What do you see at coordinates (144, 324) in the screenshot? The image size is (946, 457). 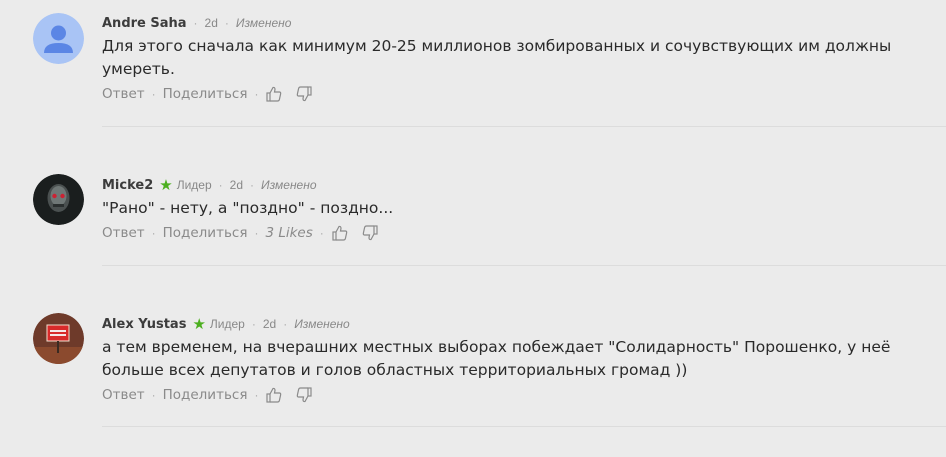 I see `author-name: Alex Yustas` at bounding box center [144, 324].